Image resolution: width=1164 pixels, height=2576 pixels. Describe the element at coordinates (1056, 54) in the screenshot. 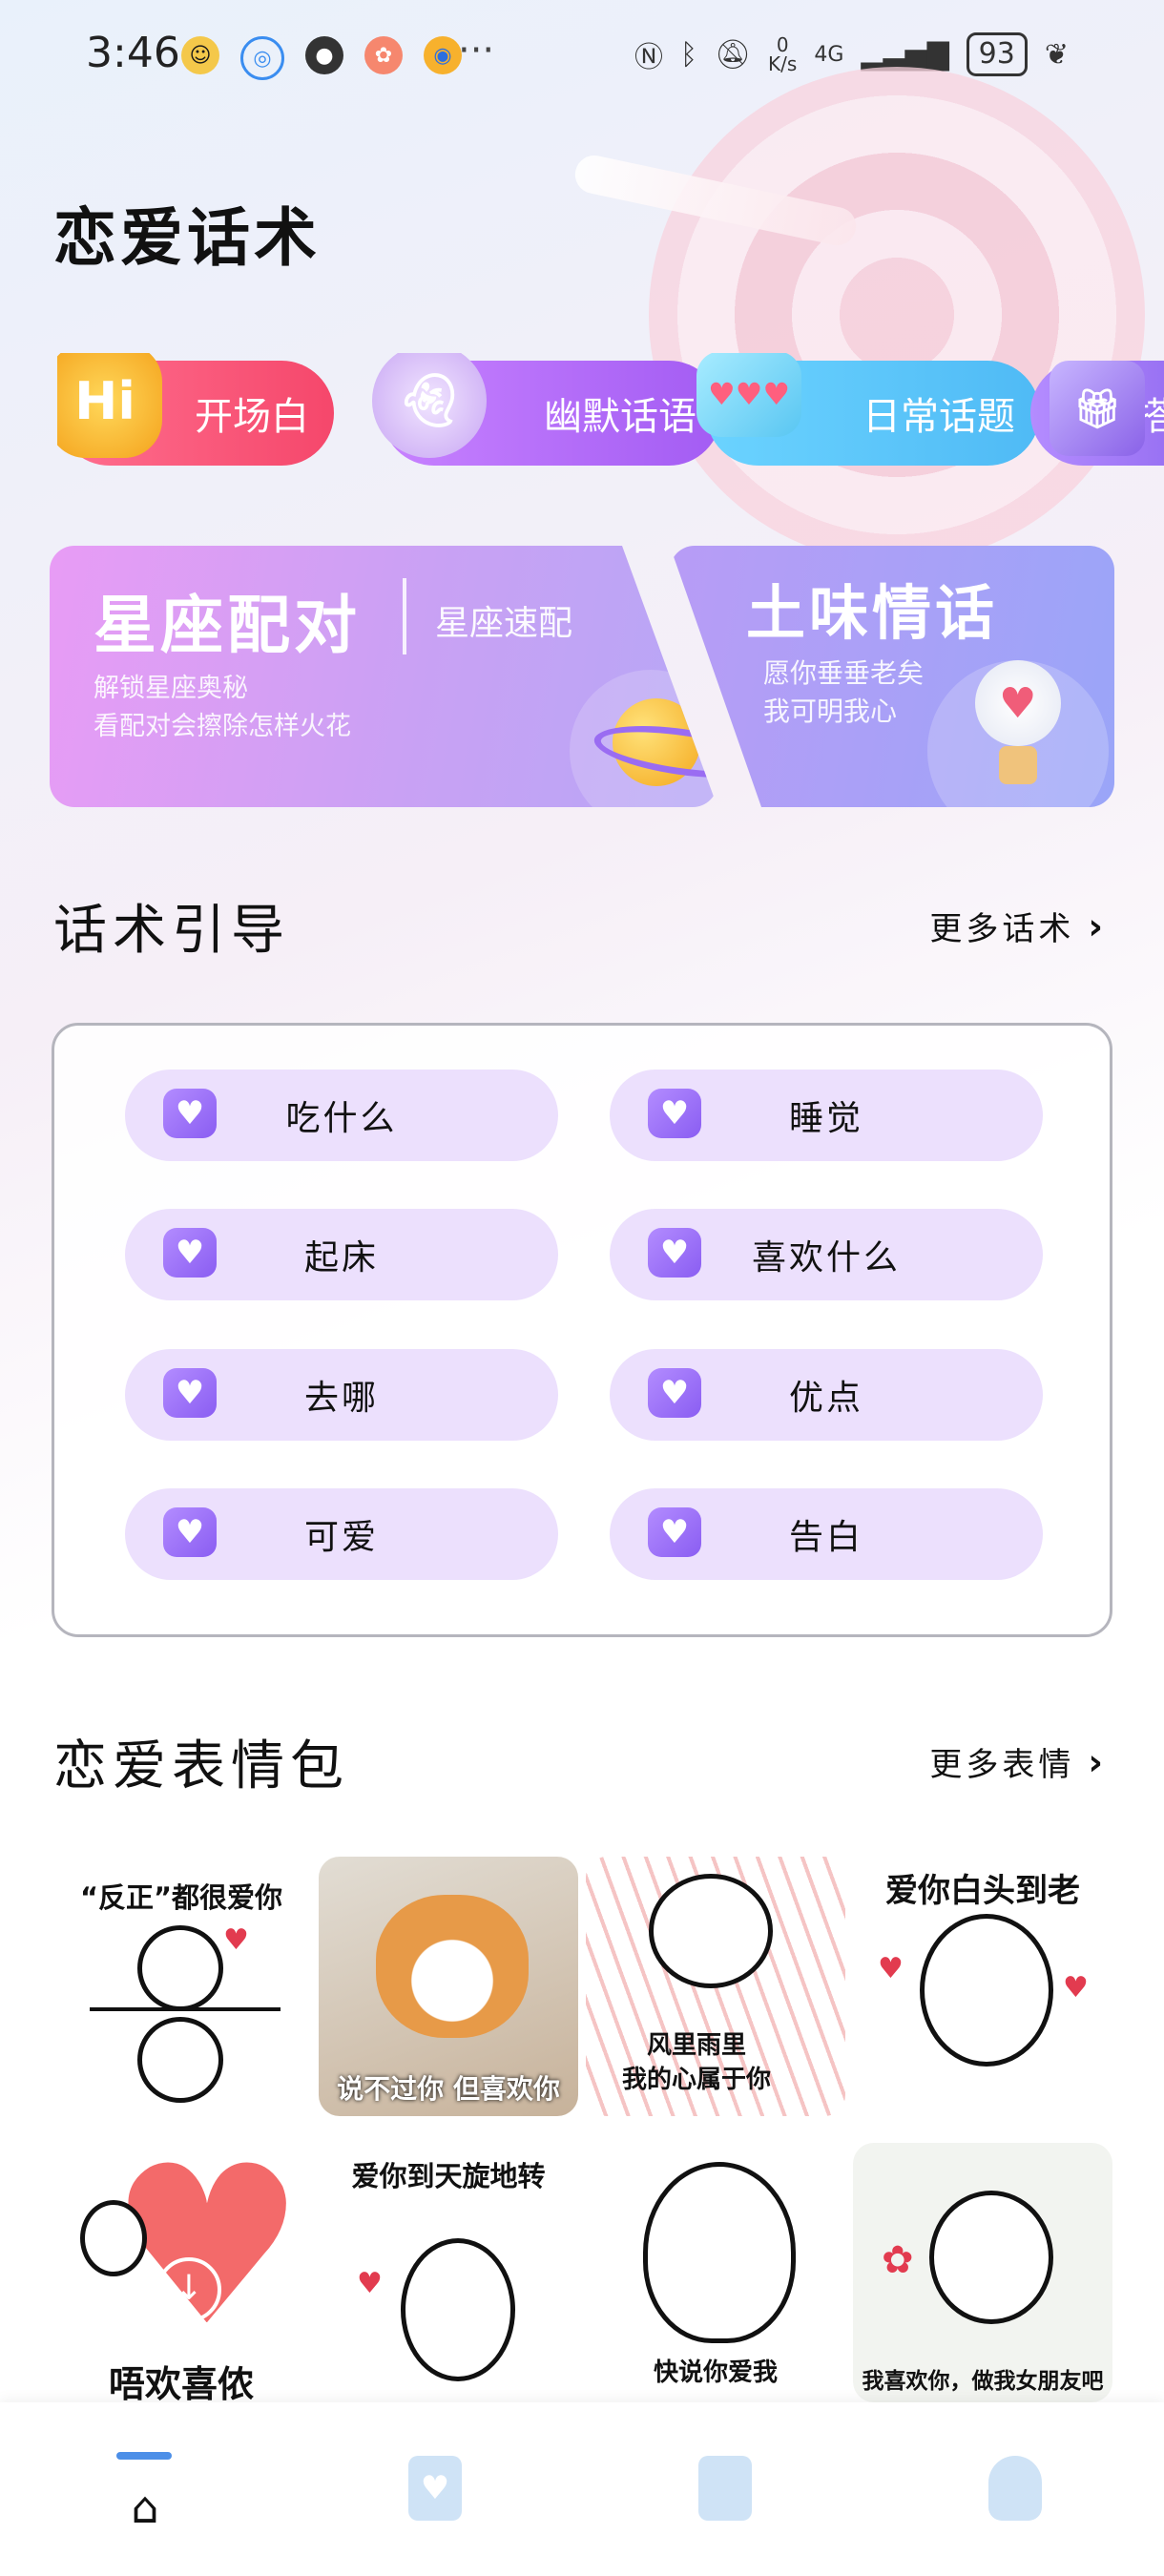

I see `leaf-icon: ❦` at that location.